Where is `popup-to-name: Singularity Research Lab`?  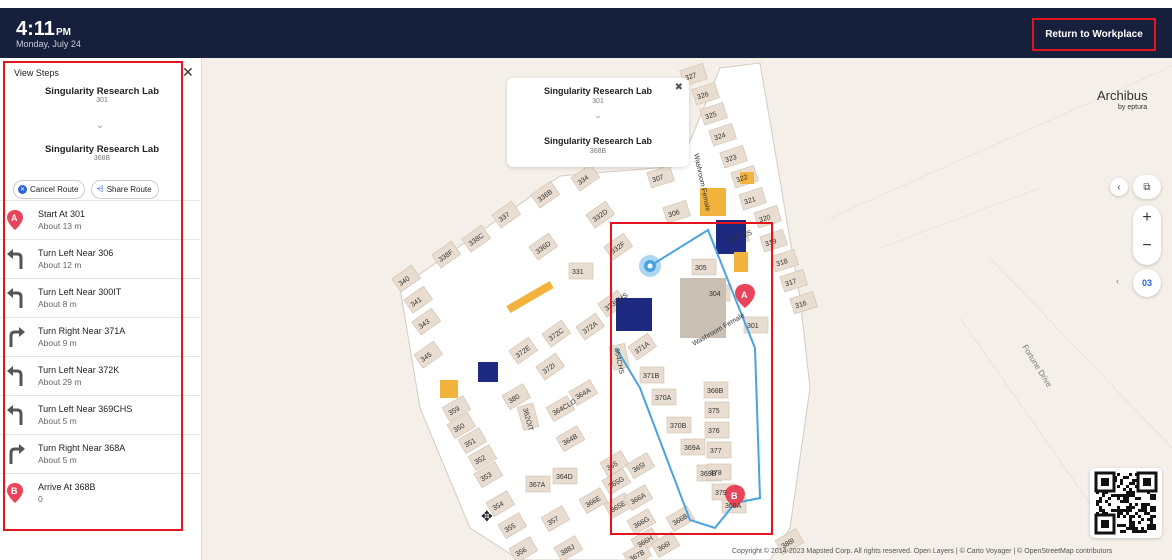
popup-to-name: Singularity Research Lab is located at coordinates (598, 141).